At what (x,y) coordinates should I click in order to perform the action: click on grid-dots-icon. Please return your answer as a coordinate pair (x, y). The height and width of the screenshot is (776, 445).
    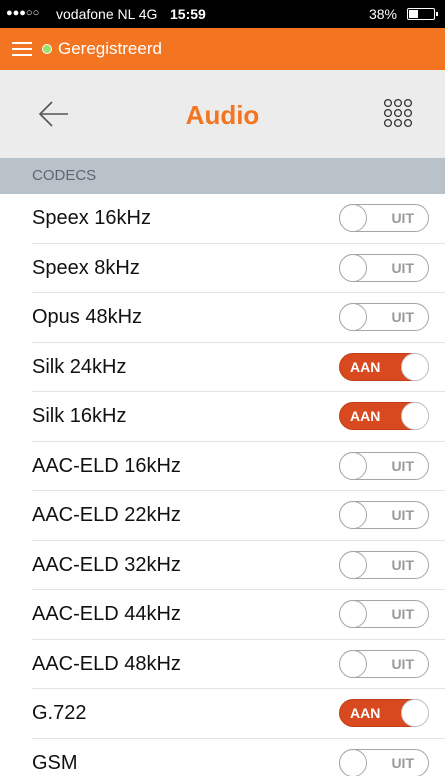
    Looking at the image, I should click on (398, 113).